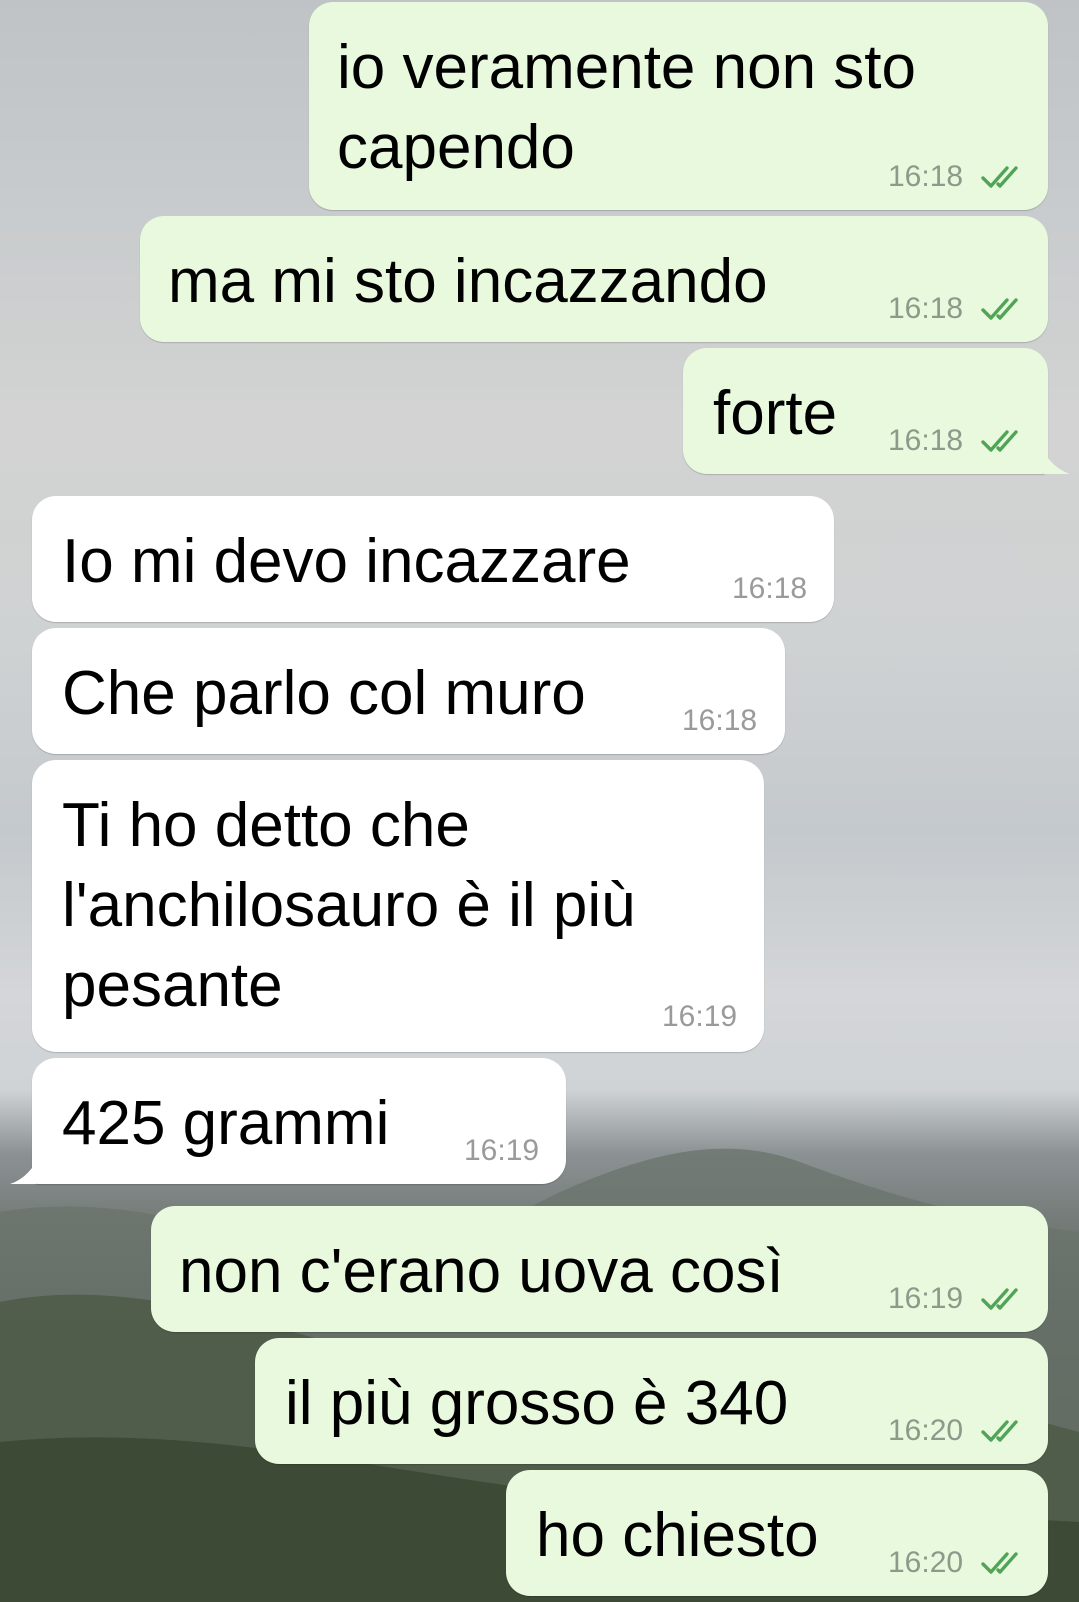  Describe the element at coordinates (266, 825) in the screenshot. I see `message-text: Ti ho detto che` at that location.